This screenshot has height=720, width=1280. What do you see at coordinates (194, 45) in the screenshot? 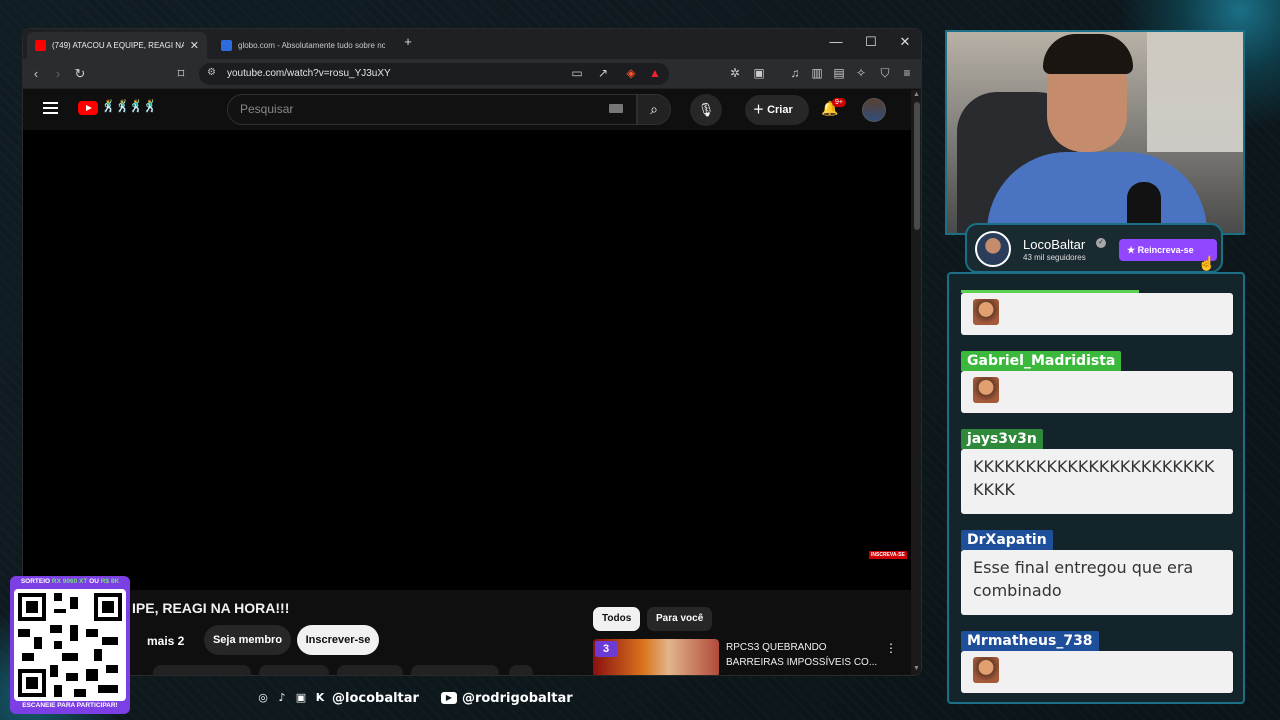
I see `close-tab-icon: ✕` at bounding box center [194, 45].